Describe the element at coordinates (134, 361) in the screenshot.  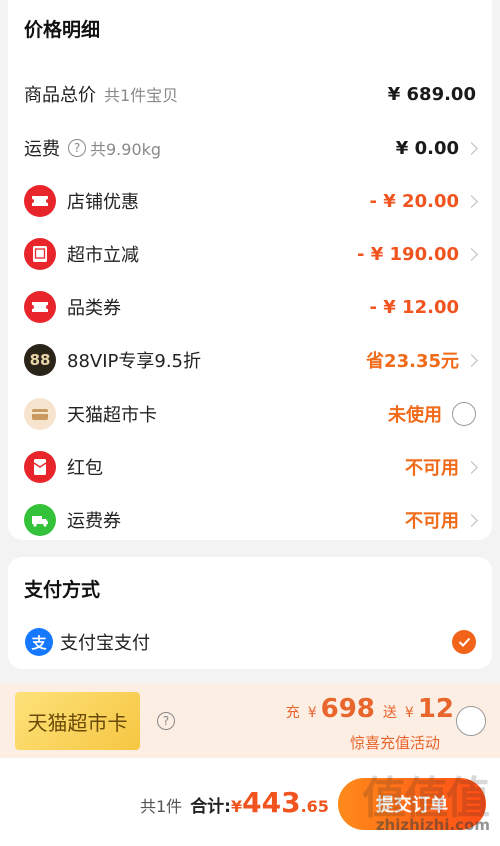
I see `vip-discount-label: 88VIP专享9.5折` at that location.